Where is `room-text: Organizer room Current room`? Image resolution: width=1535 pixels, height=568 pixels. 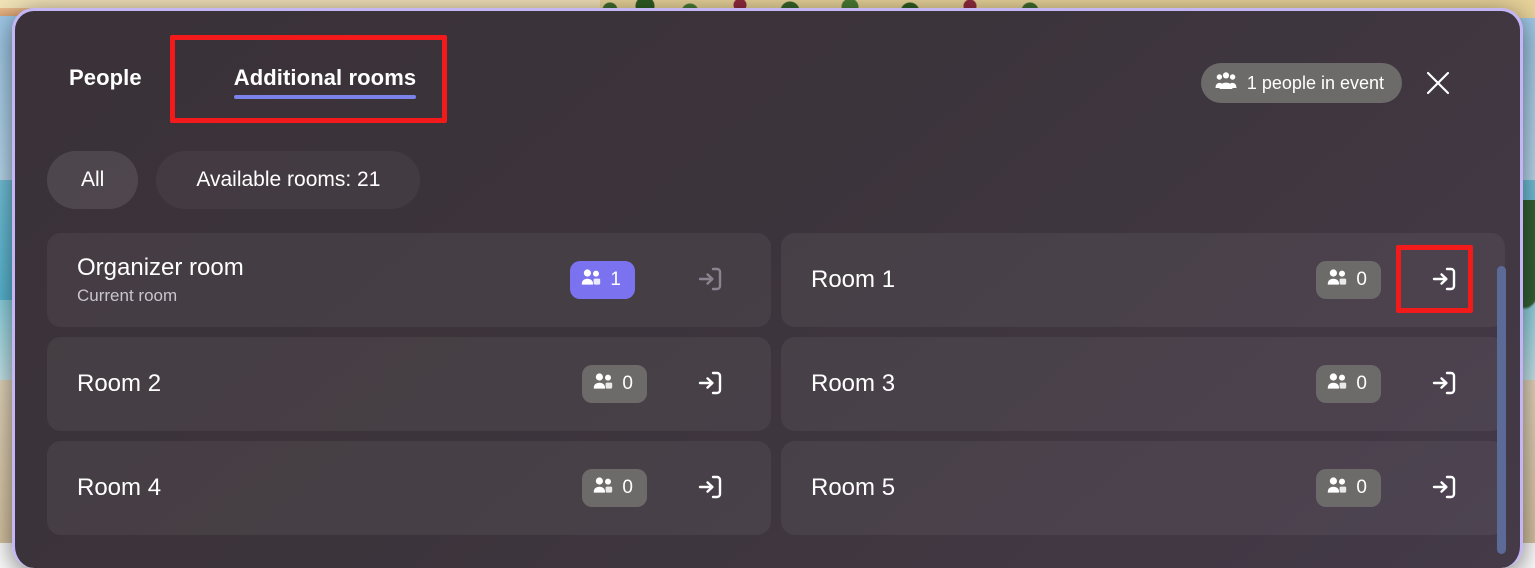 room-text: Organizer room Current room is located at coordinates (323, 280).